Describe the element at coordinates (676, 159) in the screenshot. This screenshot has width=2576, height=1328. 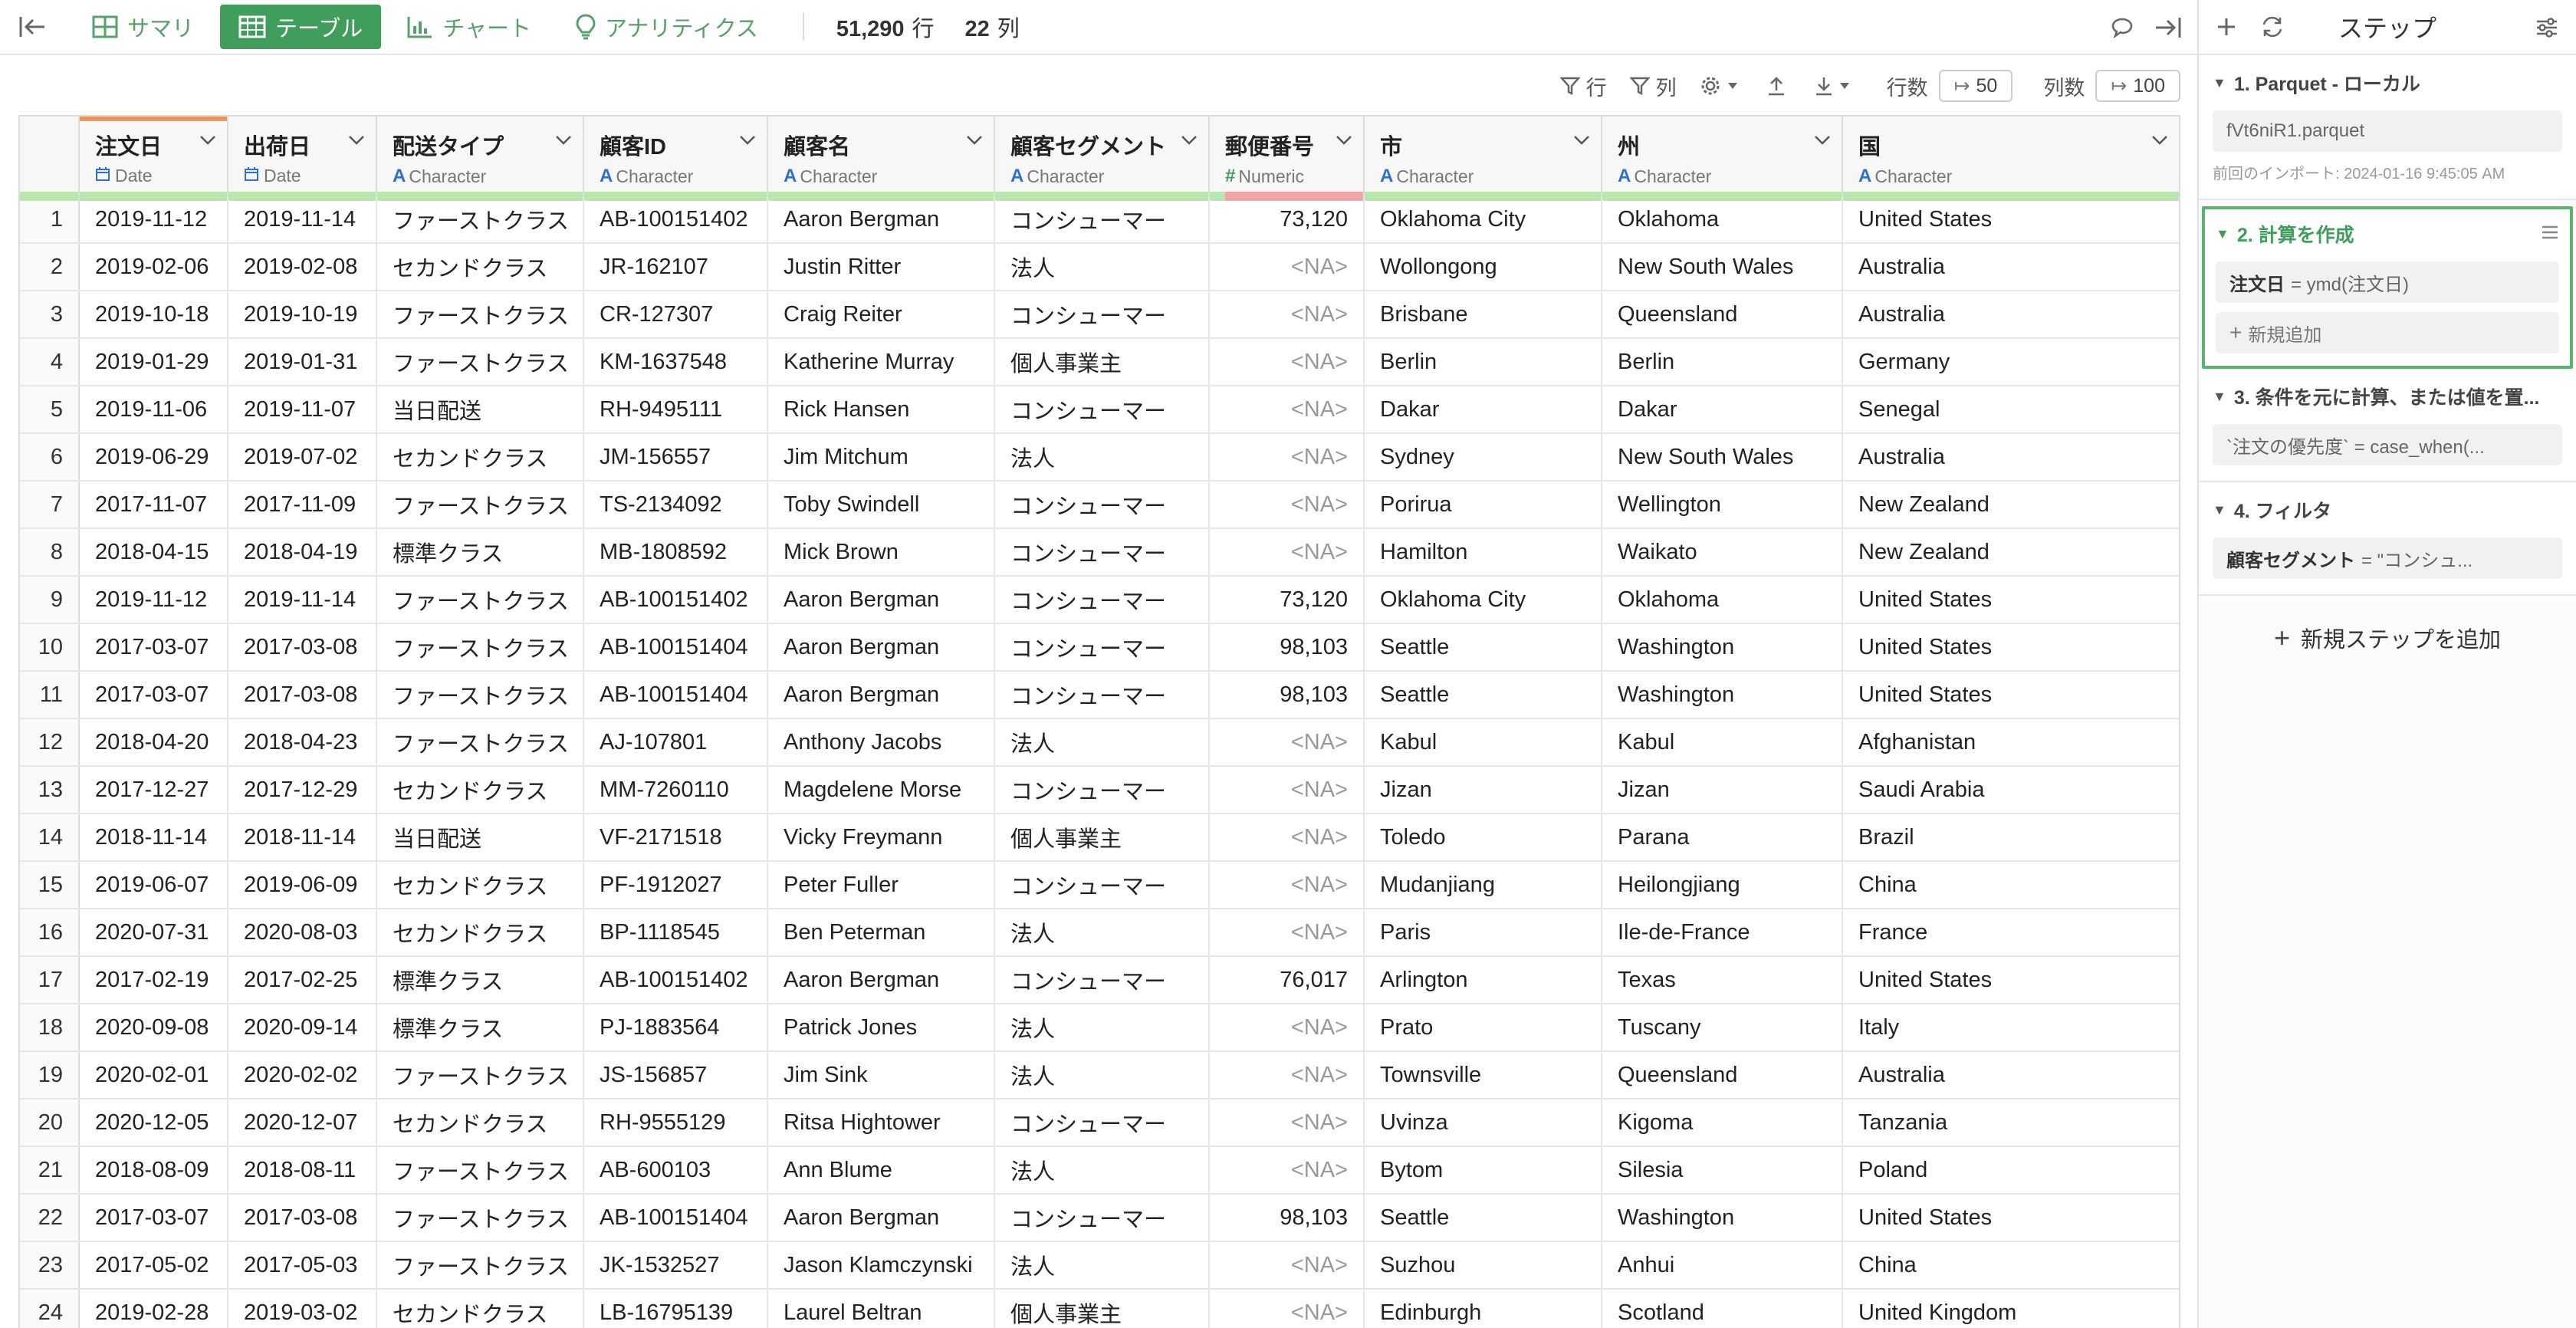
I see `column-header: 顧客ID A Character` at that location.